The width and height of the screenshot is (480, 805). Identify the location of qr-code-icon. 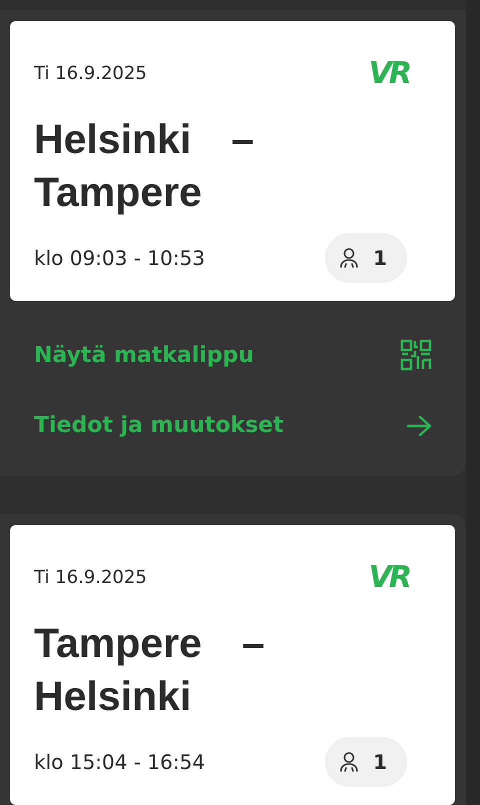
(416, 355).